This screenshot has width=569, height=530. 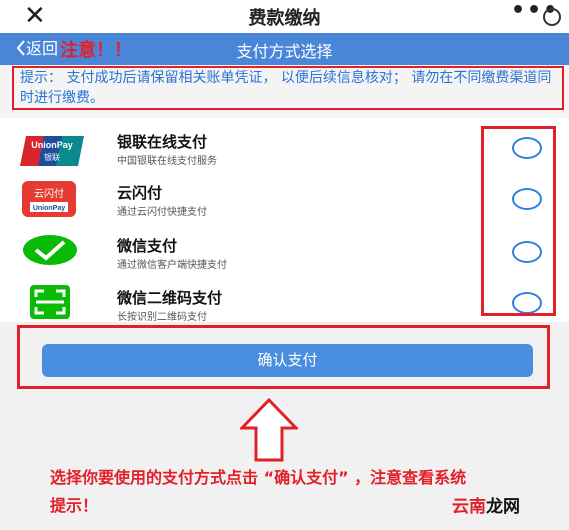 I want to click on cloud-quickpass-logo-icon: 云闪付 UnionPay, so click(x=49, y=199).